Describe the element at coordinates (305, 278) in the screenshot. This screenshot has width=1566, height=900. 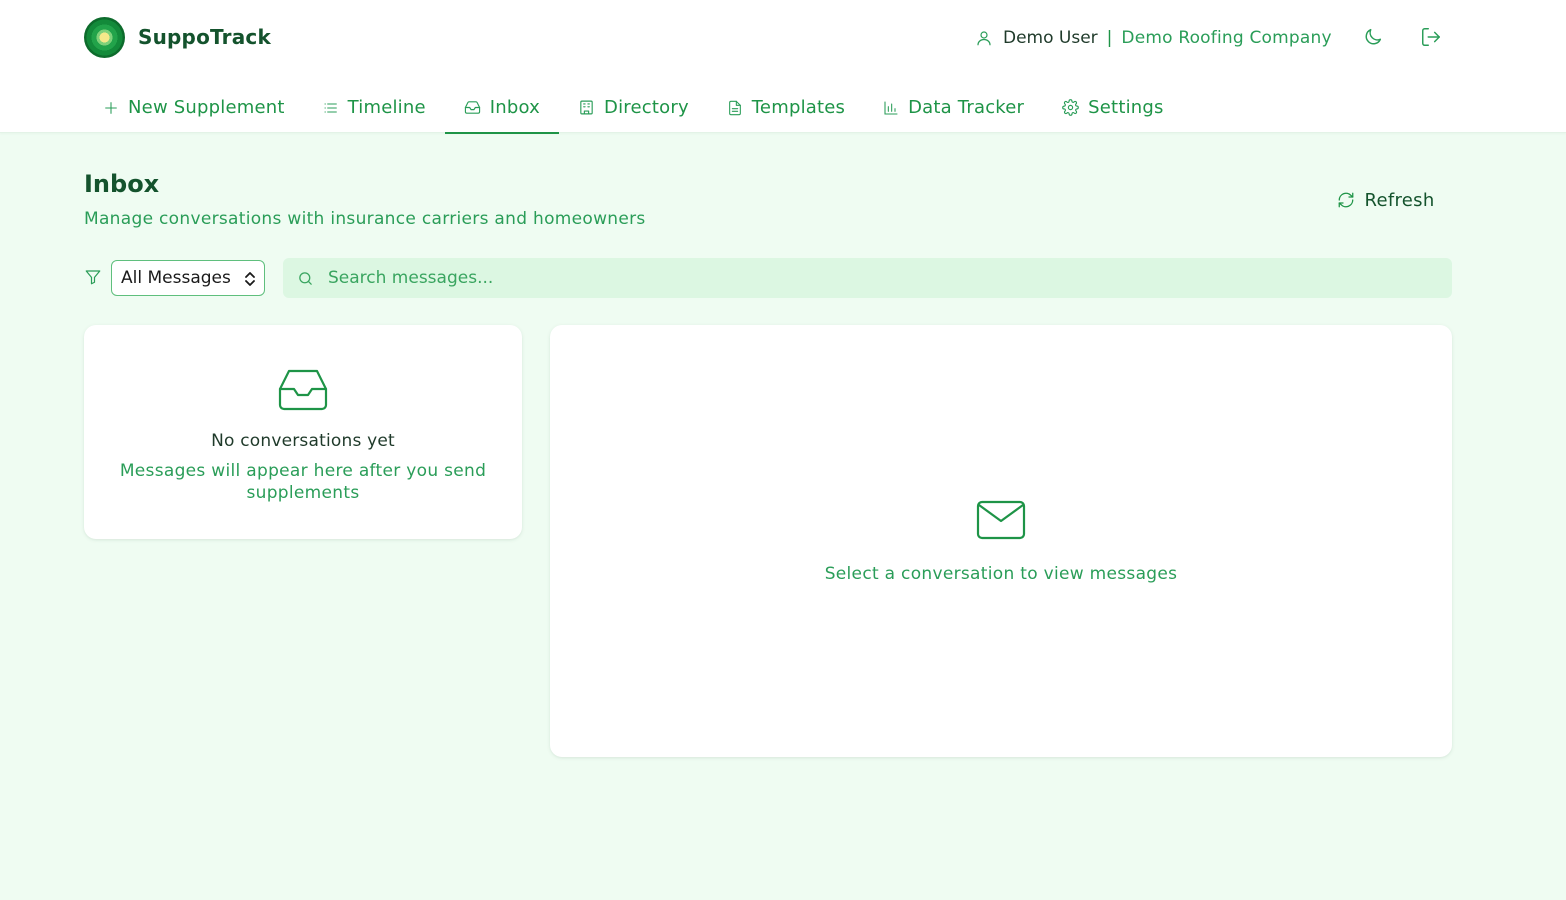
I see `search-icon` at that location.